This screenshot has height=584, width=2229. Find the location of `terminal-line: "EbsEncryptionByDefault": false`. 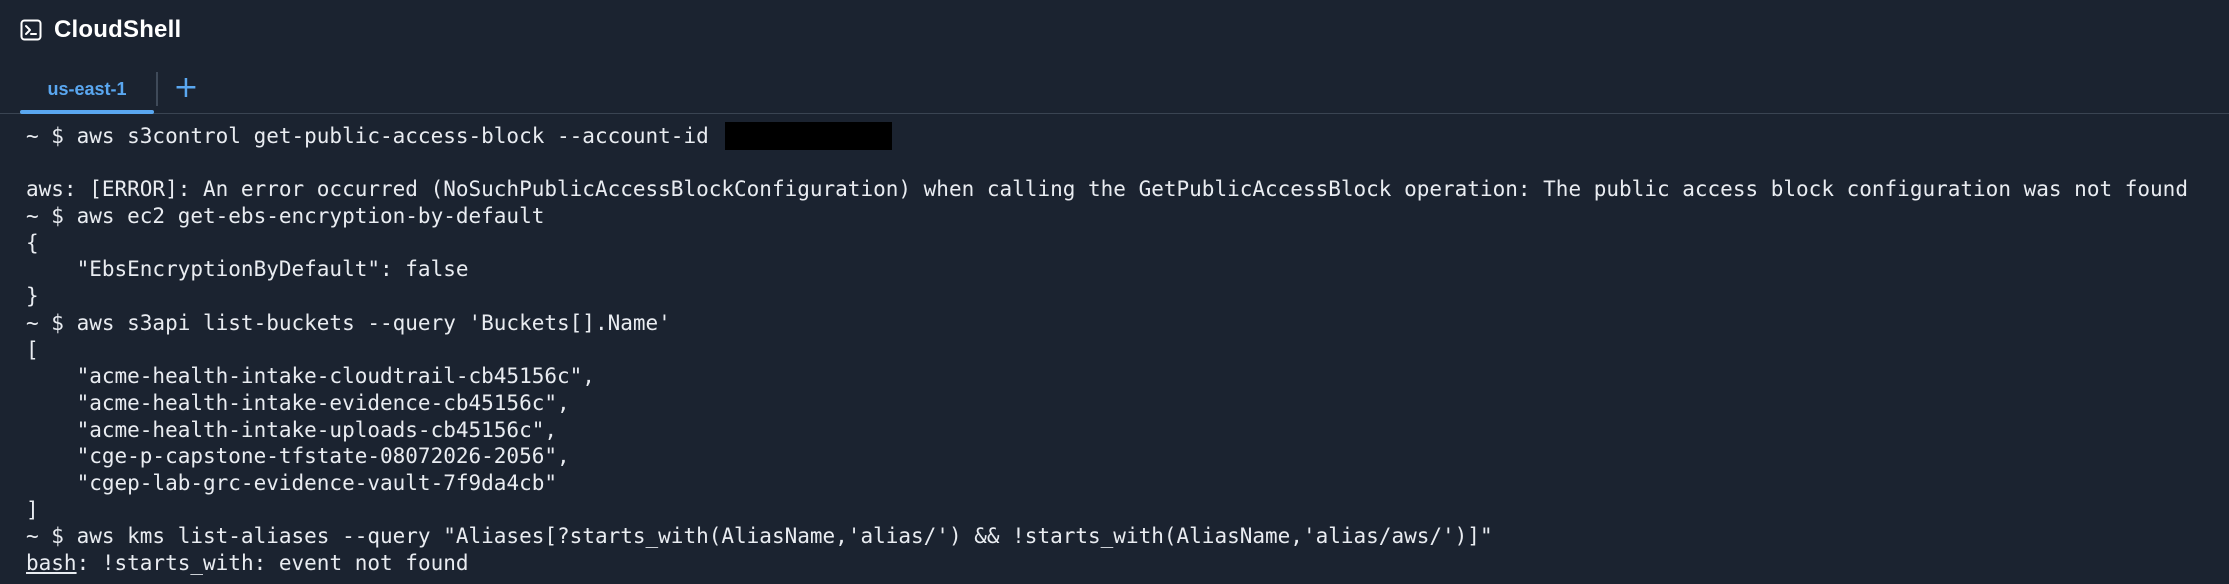

terminal-line: "EbsEncryptionByDefault": false is located at coordinates (247, 269).